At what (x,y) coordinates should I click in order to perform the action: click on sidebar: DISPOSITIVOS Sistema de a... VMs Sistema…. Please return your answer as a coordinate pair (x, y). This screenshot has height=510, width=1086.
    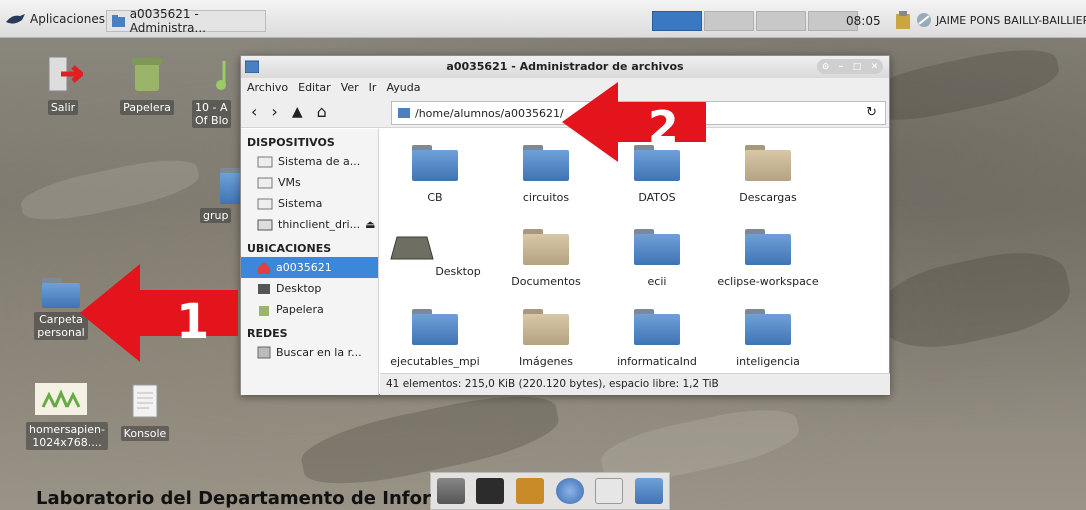
    Looking at the image, I should click on (310, 262).